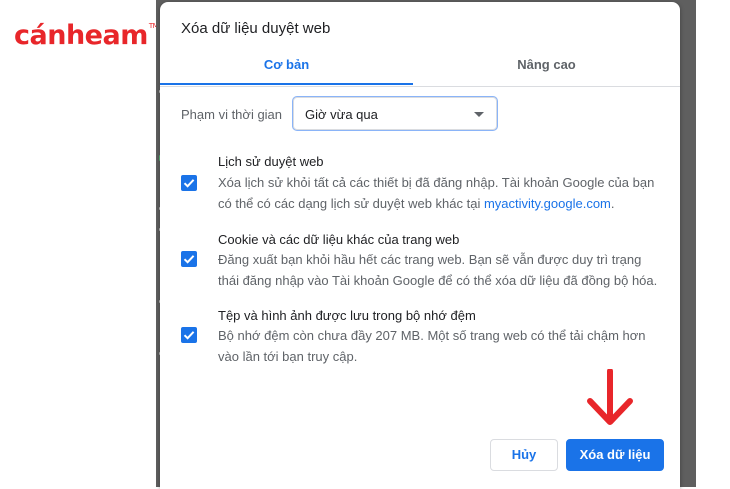 The width and height of the screenshot is (730, 489). Describe the element at coordinates (524, 455) in the screenshot. I see `cancel-button: Hủy` at that location.